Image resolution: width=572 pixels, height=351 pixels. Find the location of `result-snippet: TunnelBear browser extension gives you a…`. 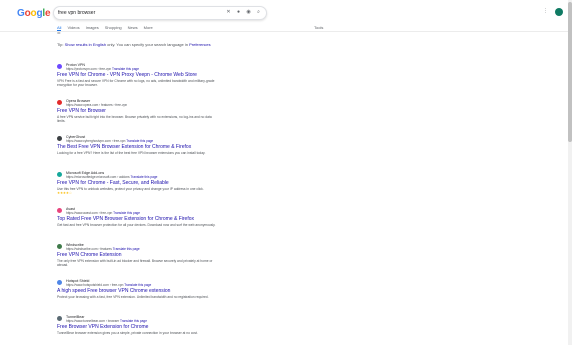

result-snippet: TunnelBear browser extension gives you a… is located at coordinates (137, 333).